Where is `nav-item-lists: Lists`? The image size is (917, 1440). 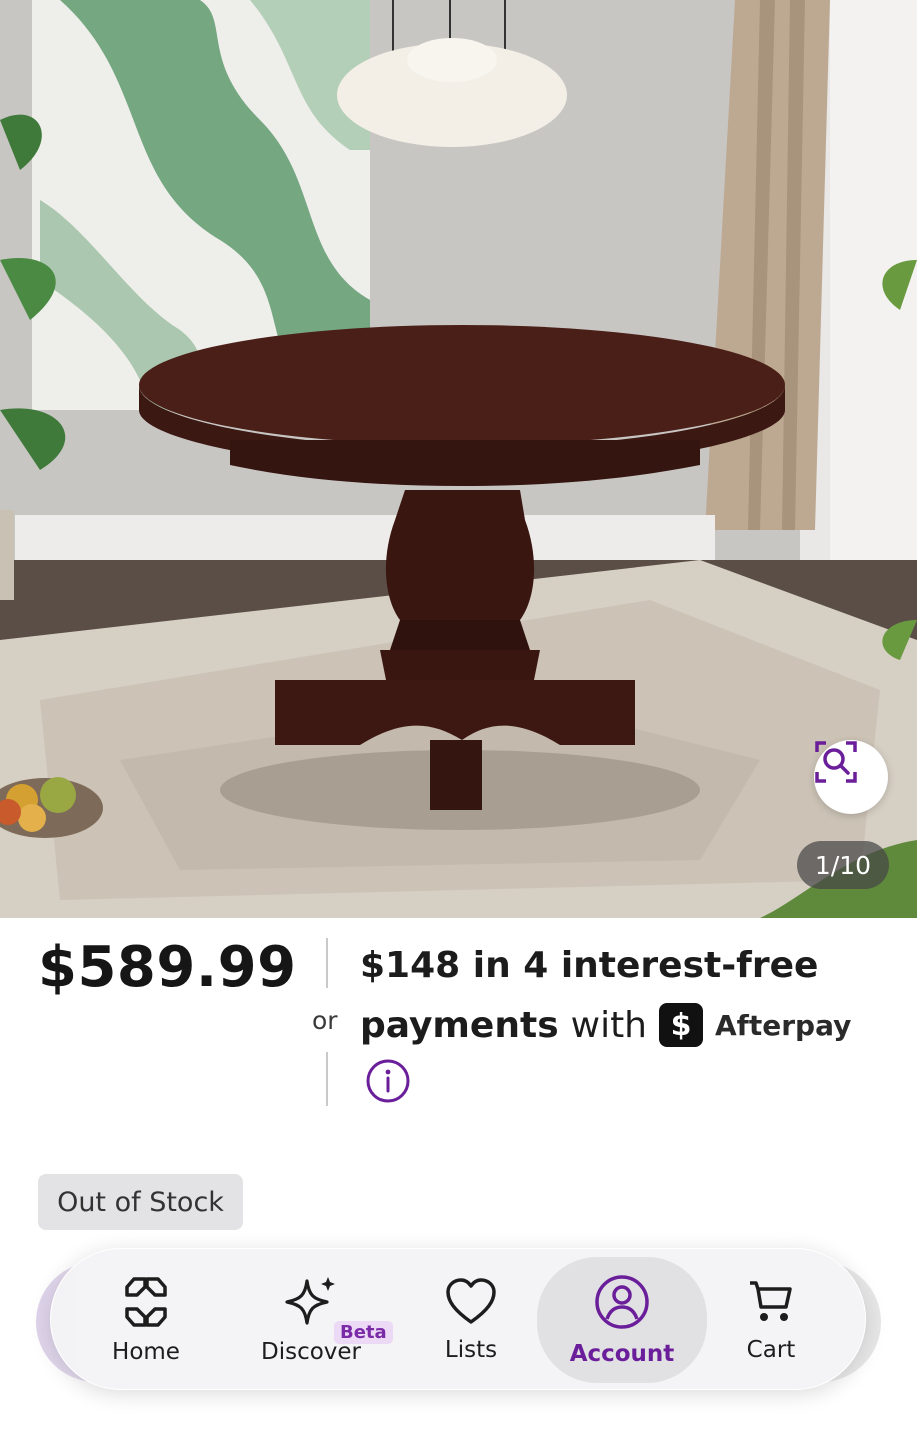
nav-item-lists: Lists is located at coordinates (471, 1320).